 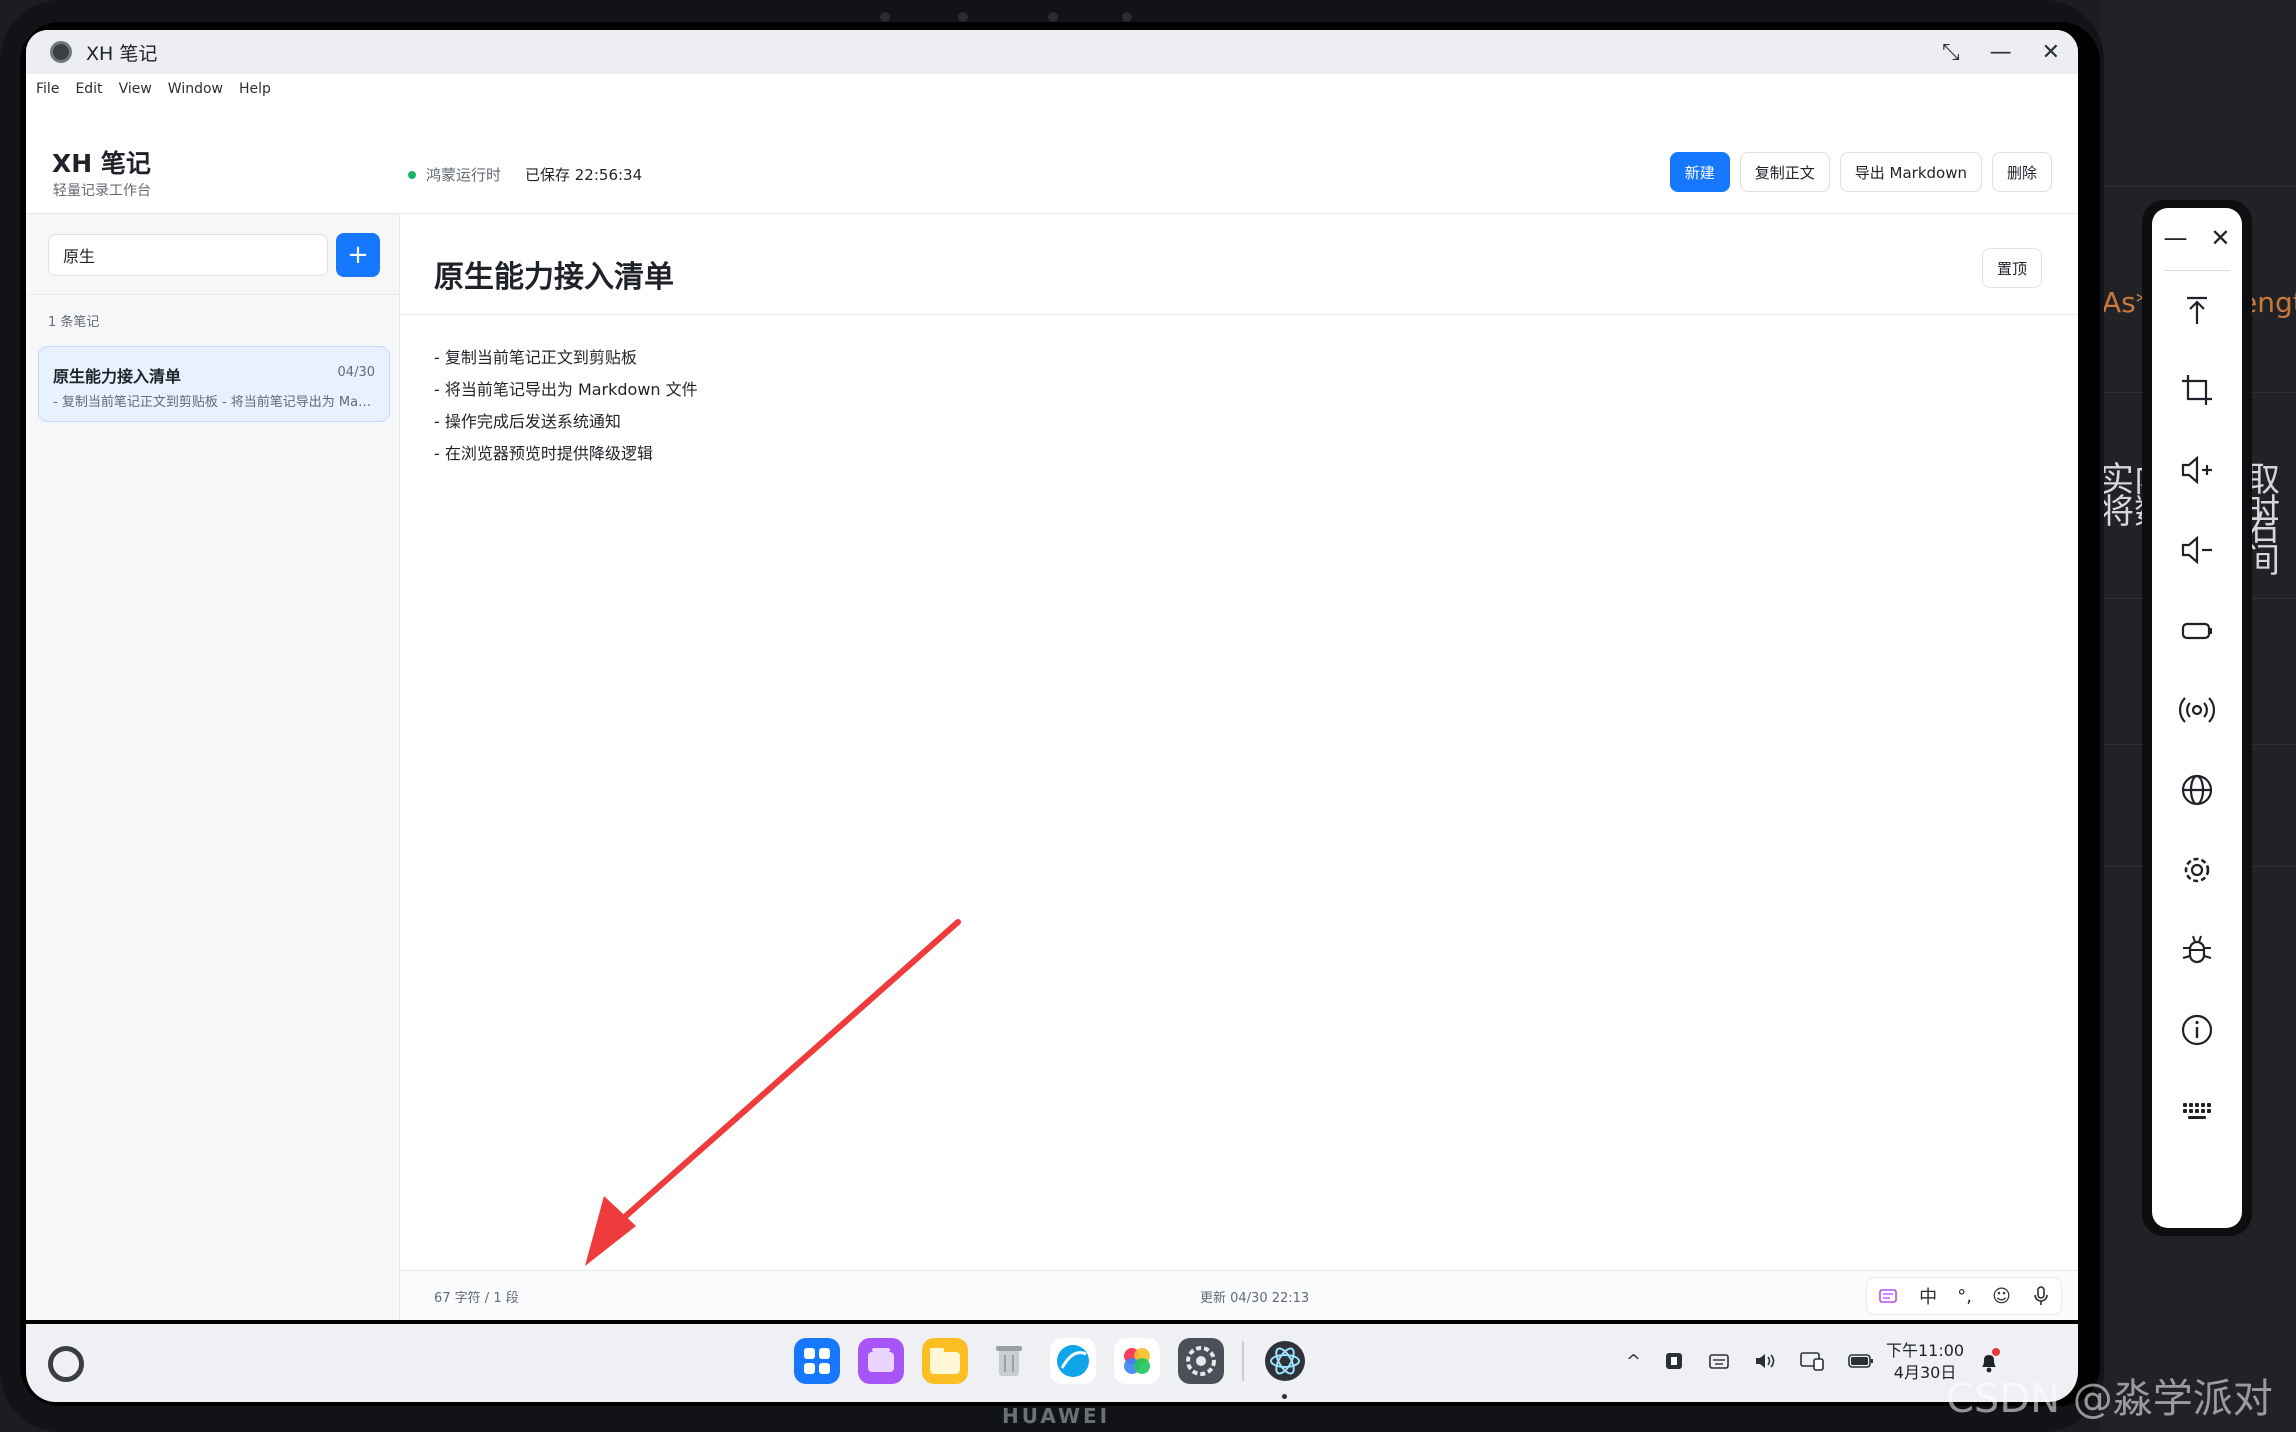 What do you see at coordinates (2109, 1399) in the screenshot?
I see `watermark: CSDN @淼学派对` at bounding box center [2109, 1399].